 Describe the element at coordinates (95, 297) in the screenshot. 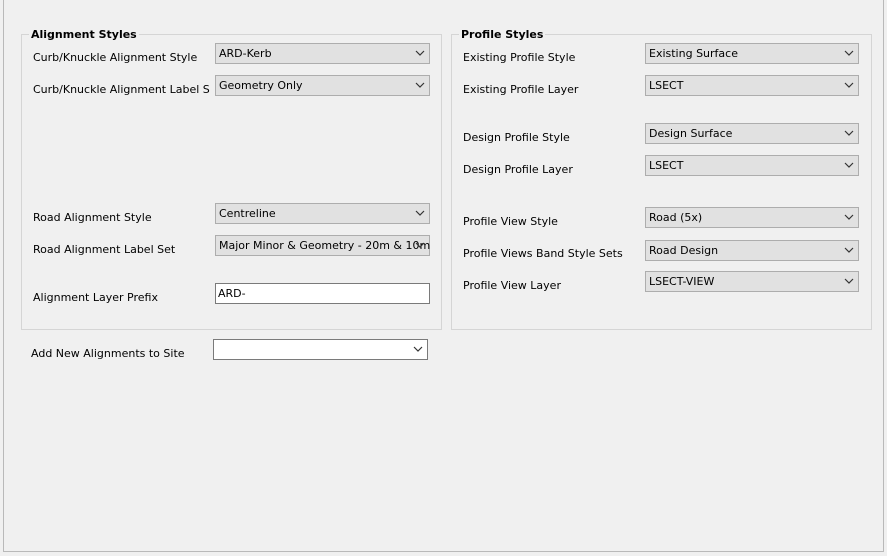

I see `layer-prefix-label: Alignment Layer Prefix` at that location.